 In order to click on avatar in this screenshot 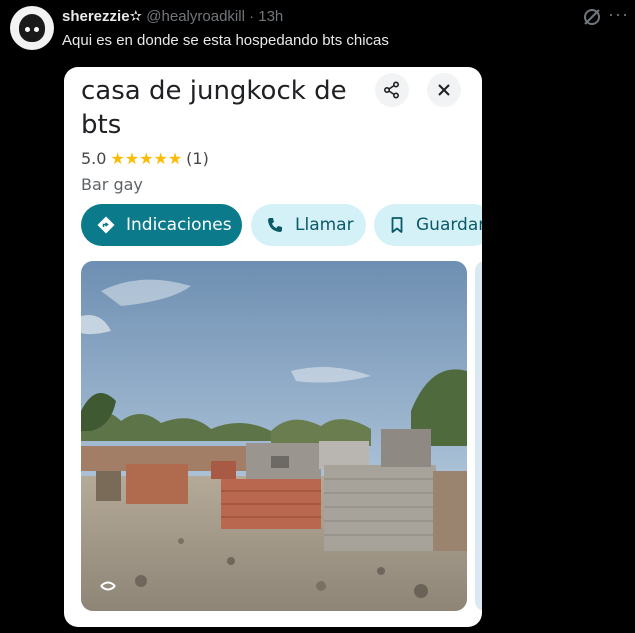, I will do `click(32, 28)`.